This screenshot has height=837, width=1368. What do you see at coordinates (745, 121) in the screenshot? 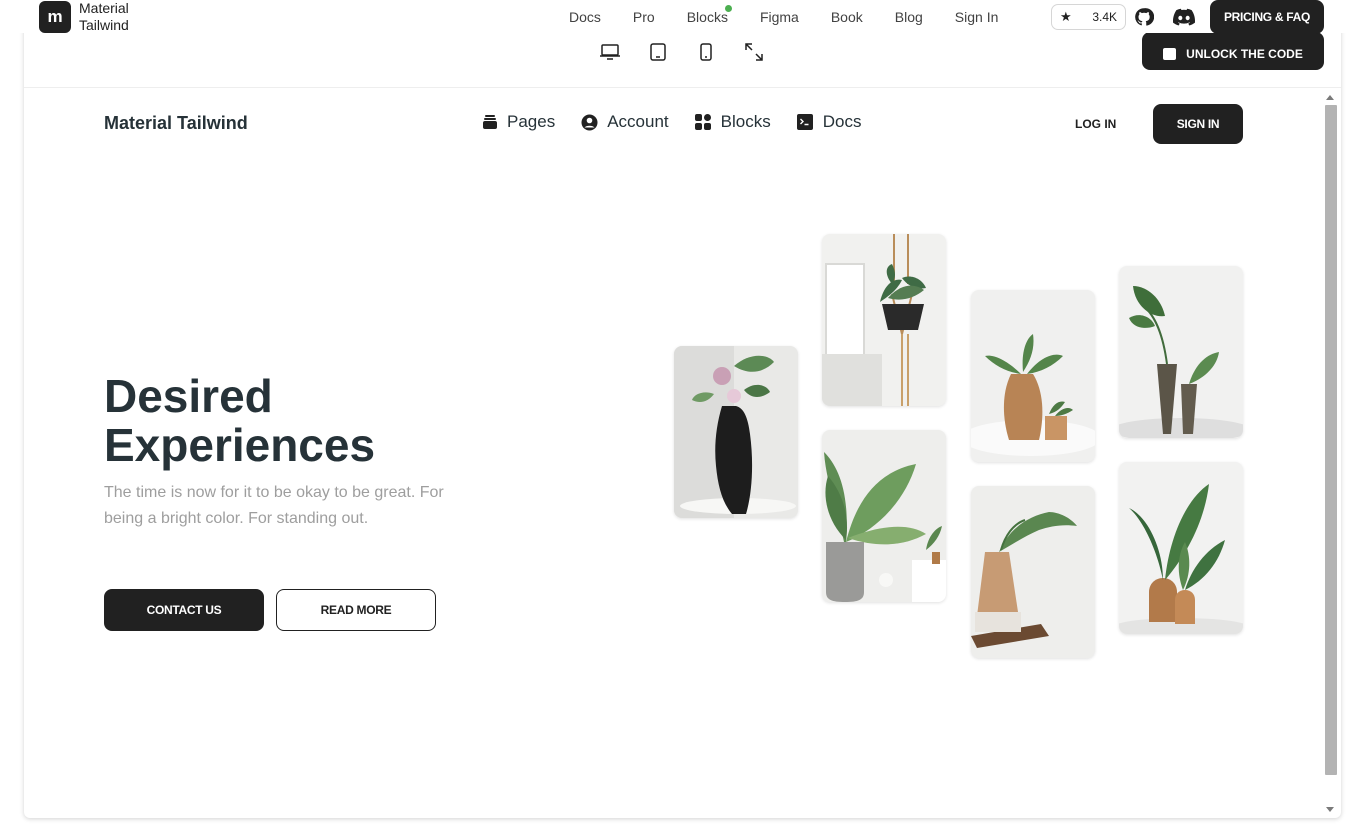
I see `menu-item-label: Blocks` at bounding box center [745, 121].